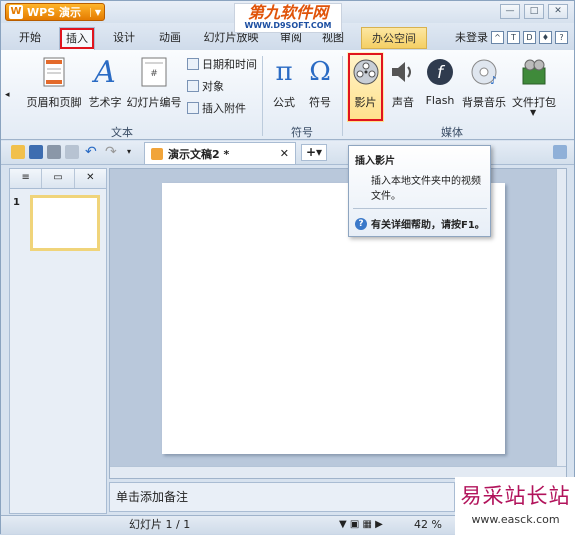 The width and height of the screenshot is (575, 535). What do you see at coordinates (224, 108) in the screenshot?
I see `insert-attachment-label: 插入附件` at bounding box center [224, 108].